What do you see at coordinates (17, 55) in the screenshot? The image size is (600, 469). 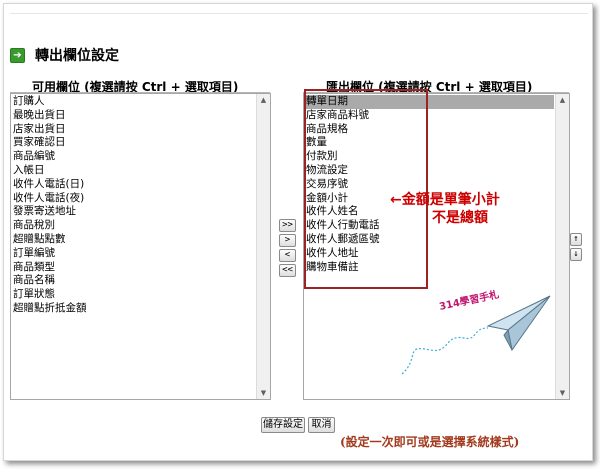 I see `arrow-right-icon: ➔` at bounding box center [17, 55].